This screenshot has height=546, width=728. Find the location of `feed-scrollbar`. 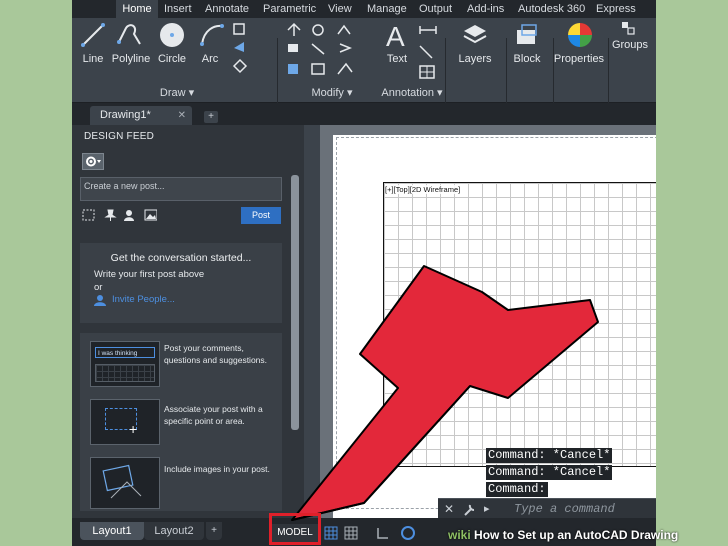

feed-scrollbar is located at coordinates (295, 342).